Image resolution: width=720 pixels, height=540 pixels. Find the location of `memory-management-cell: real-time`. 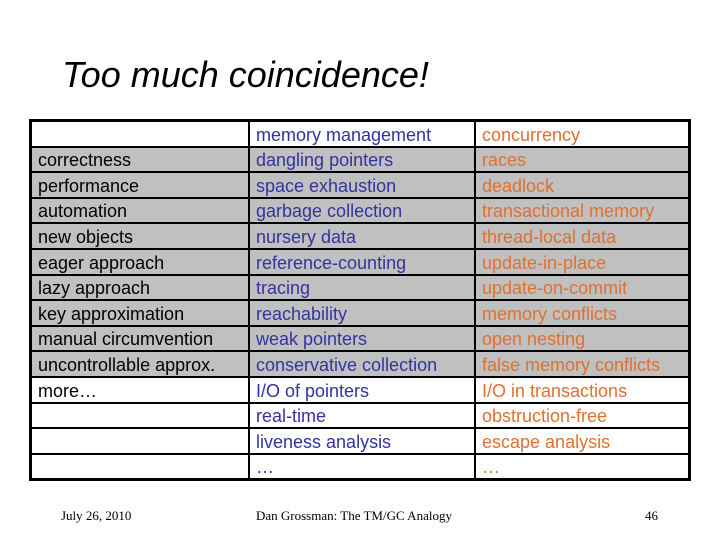

memory-management-cell: real-time is located at coordinates (362, 415).